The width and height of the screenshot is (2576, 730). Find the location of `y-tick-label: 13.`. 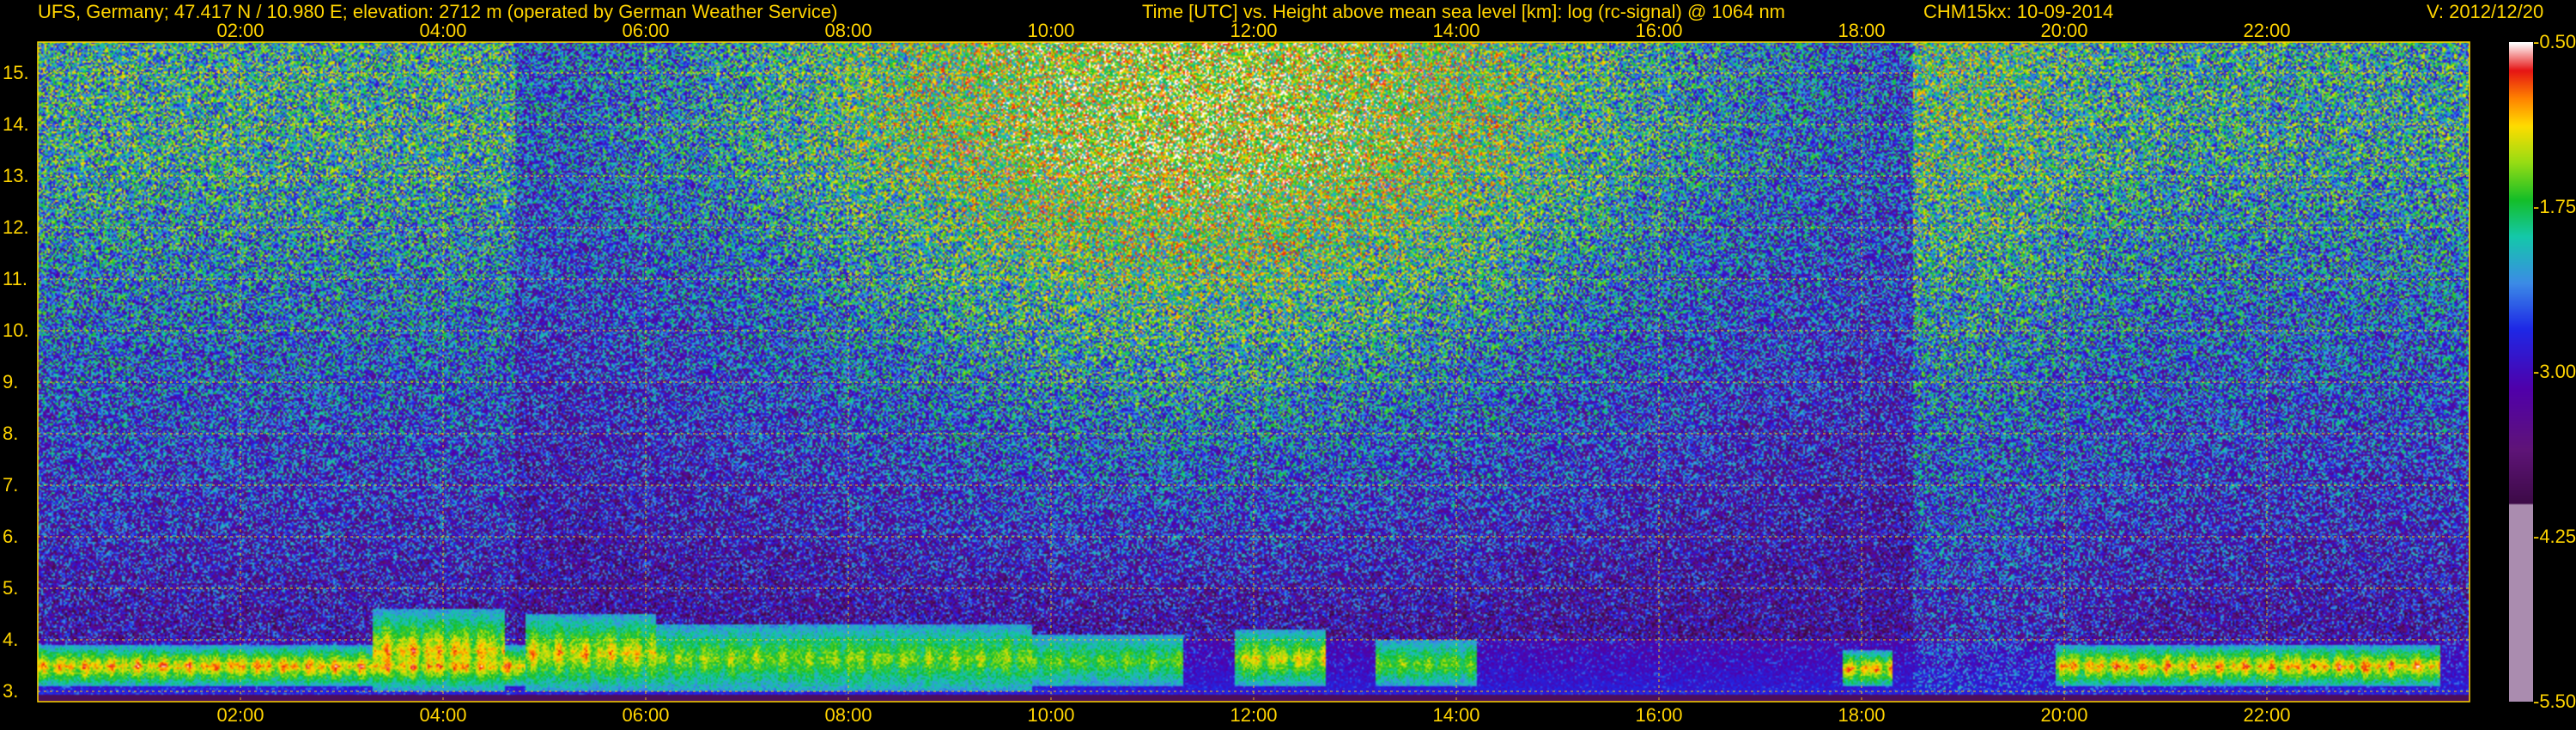

y-tick-label: 13. is located at coordinates (16, 175).